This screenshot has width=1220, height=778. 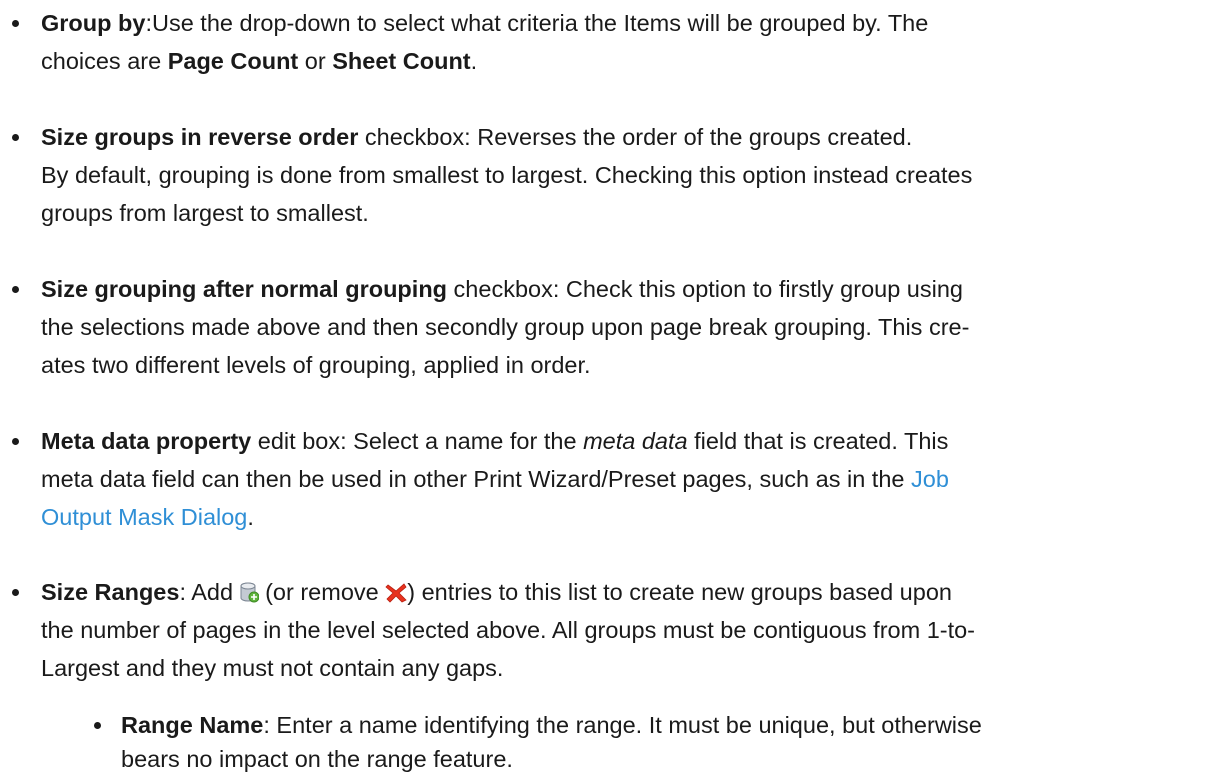 What do you see at coordinates (192, 725) in the screenshot?
I see `item-title: Range Name` at bounding box center [192, 725].